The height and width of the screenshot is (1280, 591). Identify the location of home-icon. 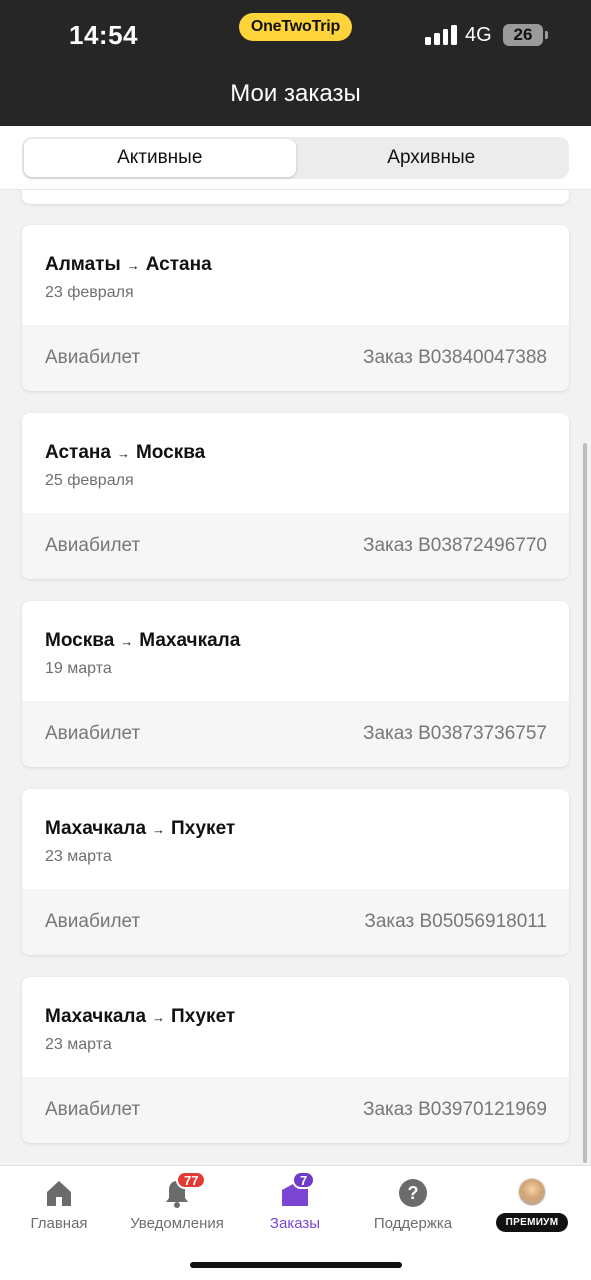
(59, 1193).